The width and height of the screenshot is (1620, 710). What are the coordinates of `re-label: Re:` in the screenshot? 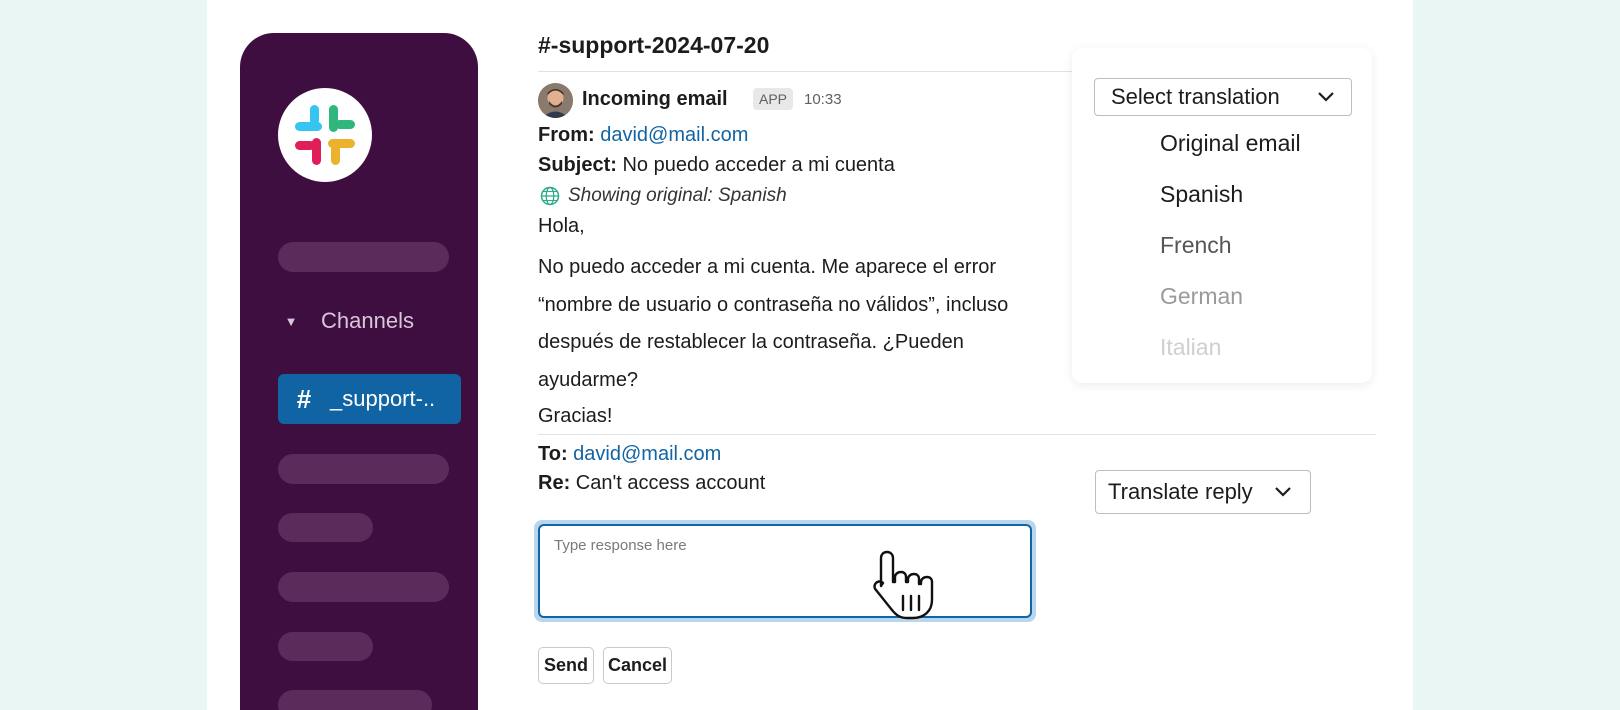 It's located at (554, 483).